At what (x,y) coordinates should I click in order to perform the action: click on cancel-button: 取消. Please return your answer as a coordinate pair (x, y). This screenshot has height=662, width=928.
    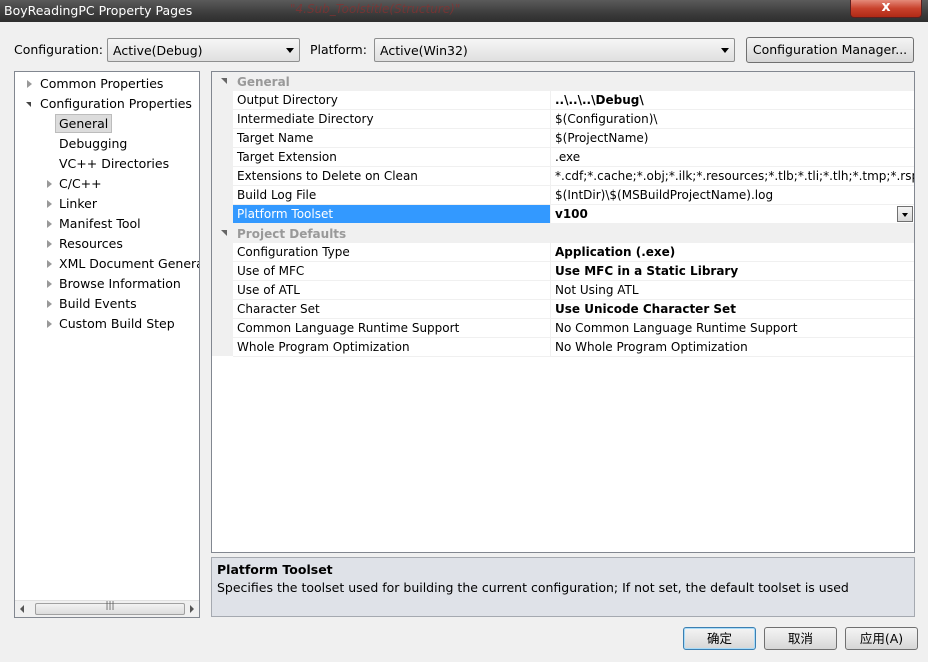
    Looking at the image, I should click on (800, 638).